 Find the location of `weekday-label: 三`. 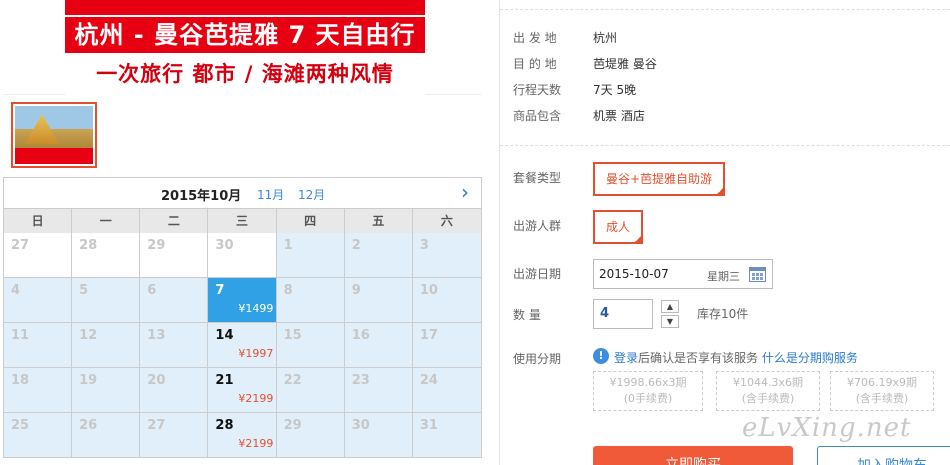

weekday-label: 三 is located at coordinates (242, 221).